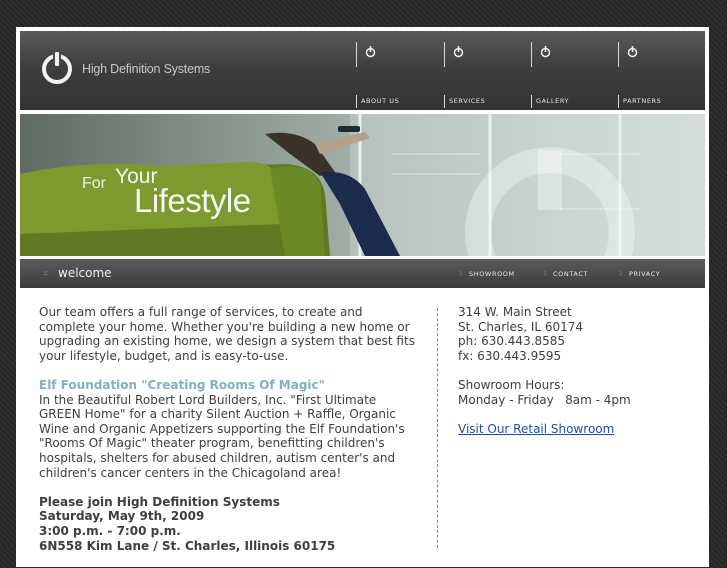  What do you see at coordinates (492, 274) in the screenshot?
I see `showroom-link: SHOWROOM` at bounding box center [492, 274].